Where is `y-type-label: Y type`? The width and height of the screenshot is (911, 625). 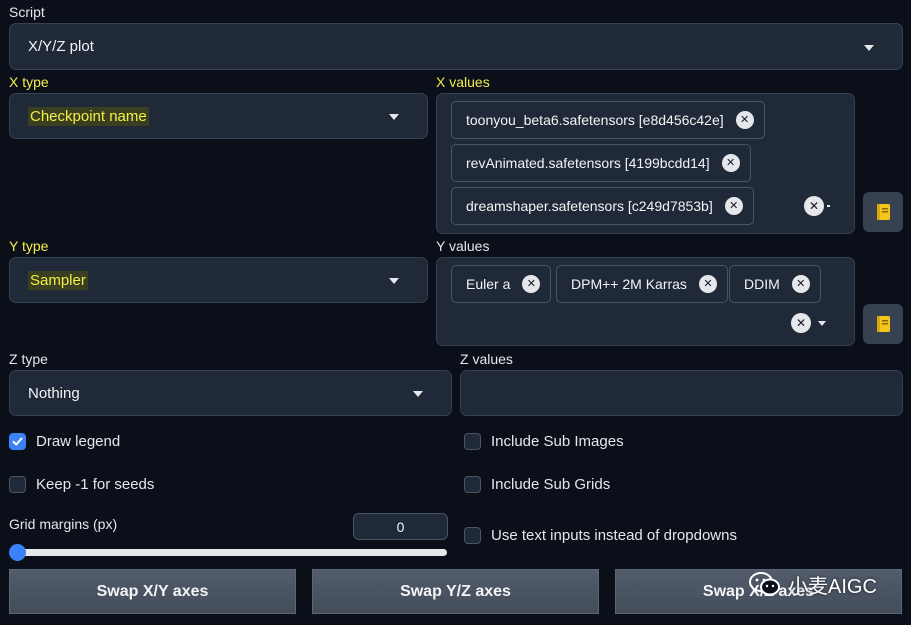 y-type-label: Y type is located at coordinates (29, 246).